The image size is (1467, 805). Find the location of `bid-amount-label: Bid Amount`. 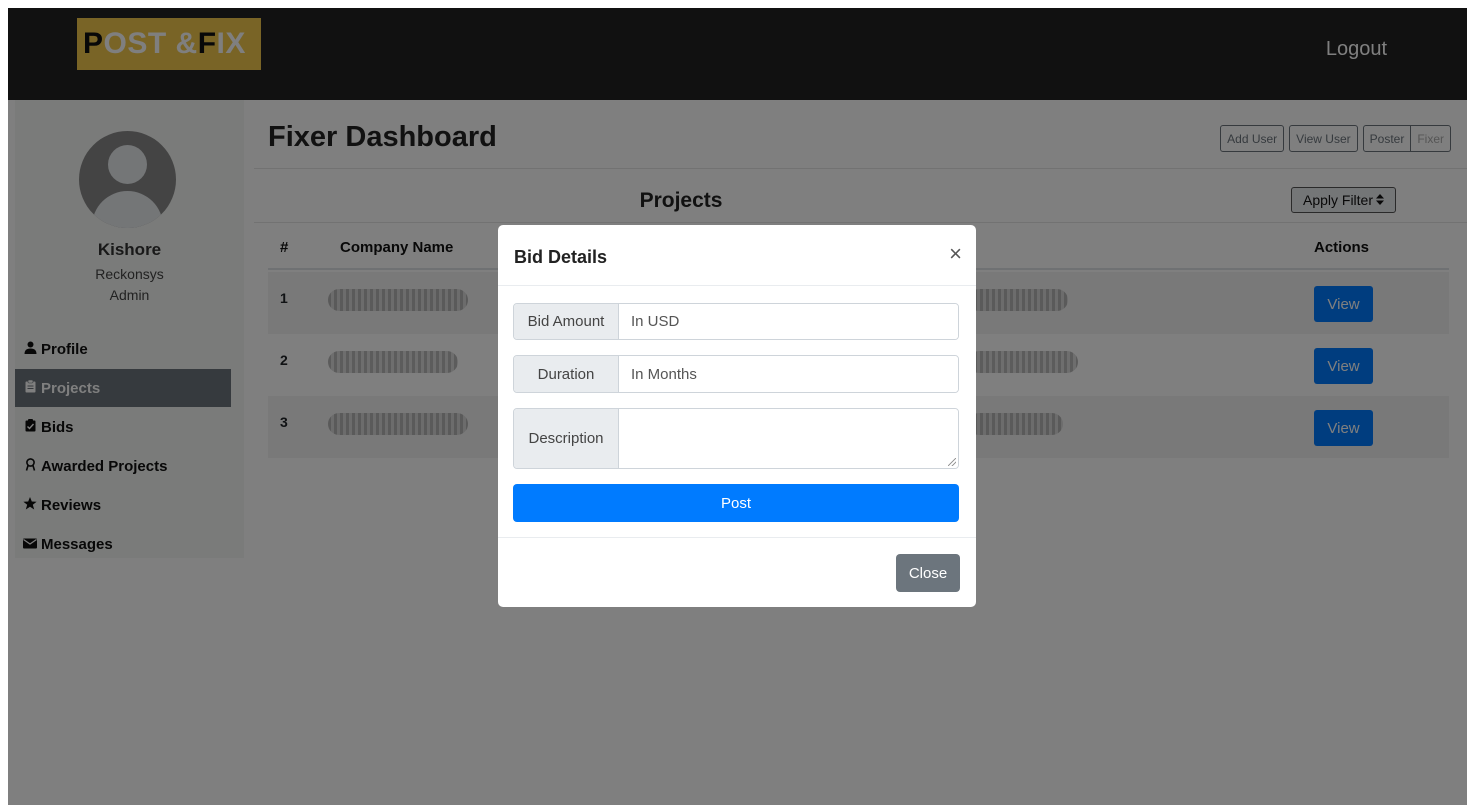

bid-amount-label: Bid Amount is located at coordinates (566, 321).